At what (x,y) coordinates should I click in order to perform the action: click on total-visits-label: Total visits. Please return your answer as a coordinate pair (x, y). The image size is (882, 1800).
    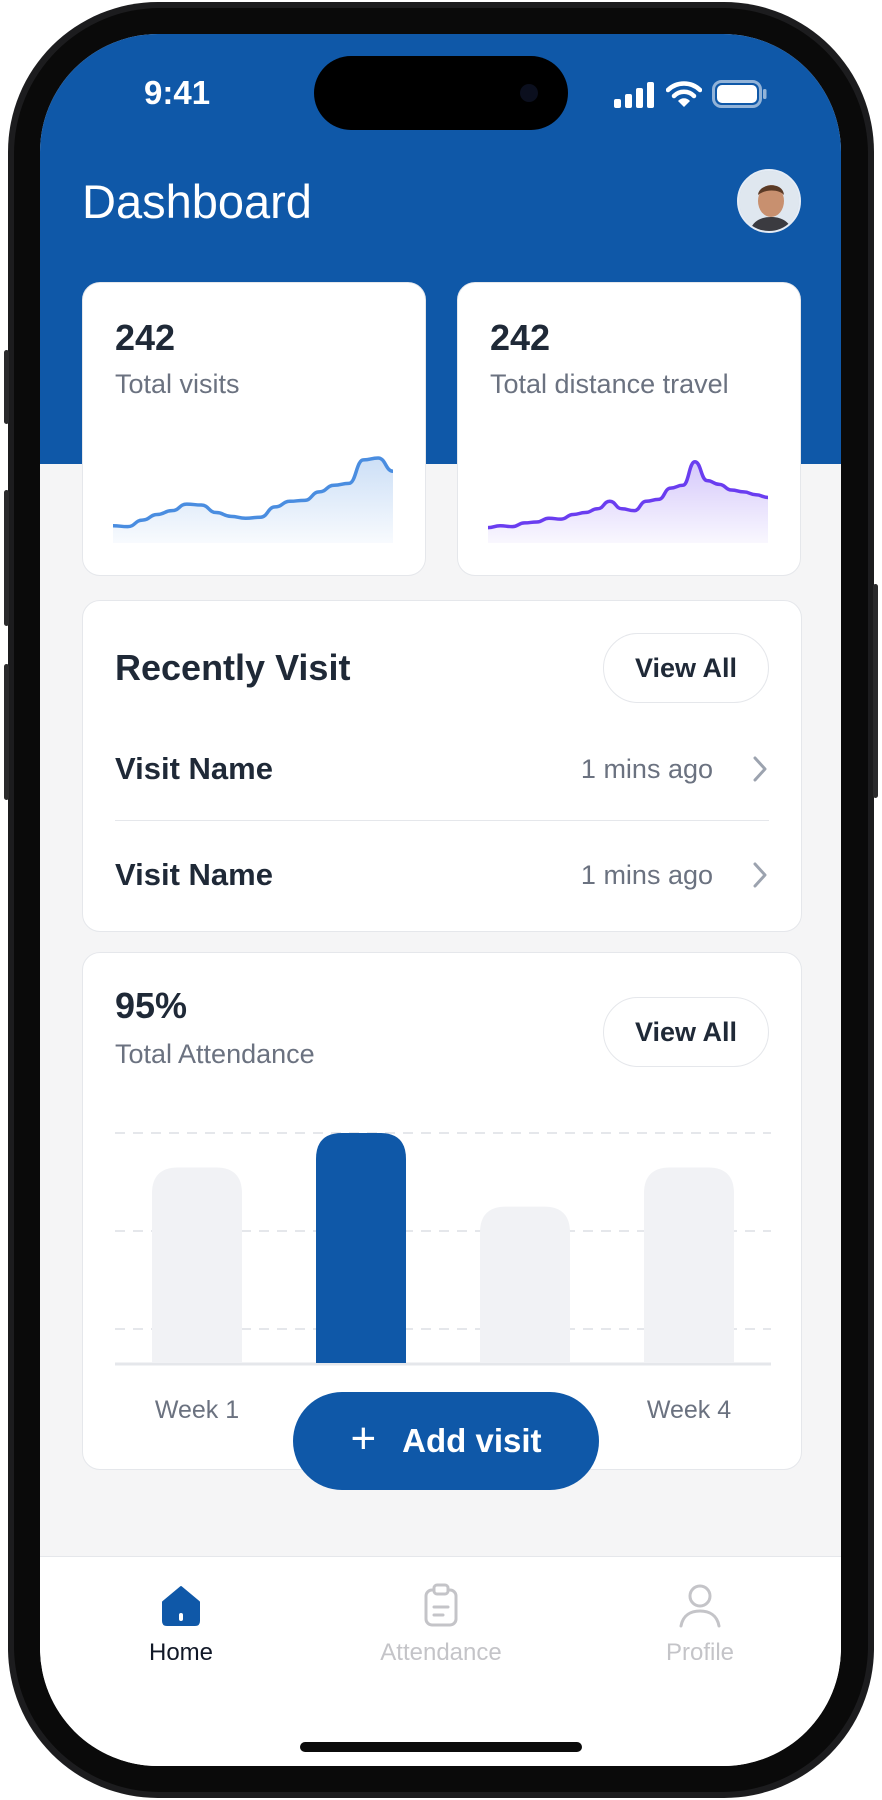
    Looking at the image, I should click on (177, 384).